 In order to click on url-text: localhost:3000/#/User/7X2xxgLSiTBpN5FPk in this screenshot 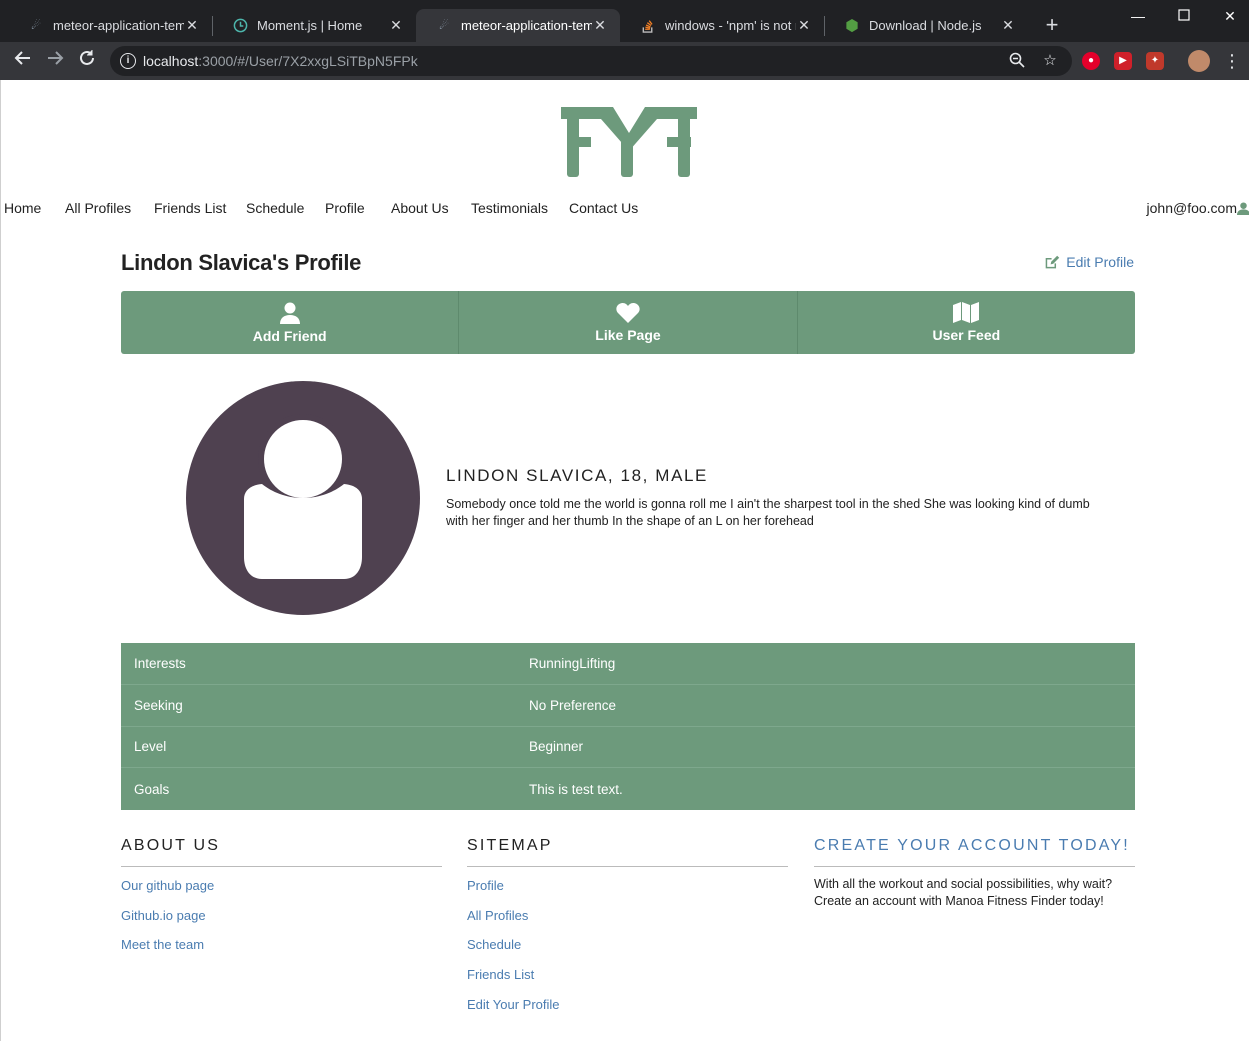, I will do `click(280, 61)`.